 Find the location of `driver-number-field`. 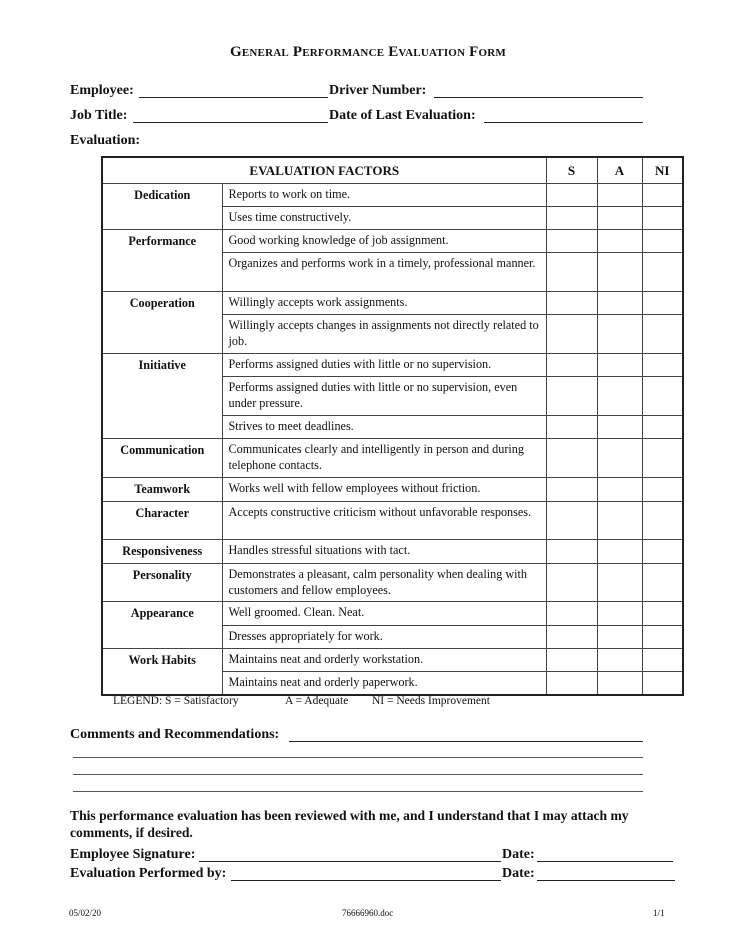

driver-number-field is located at coordinates (538, 90).